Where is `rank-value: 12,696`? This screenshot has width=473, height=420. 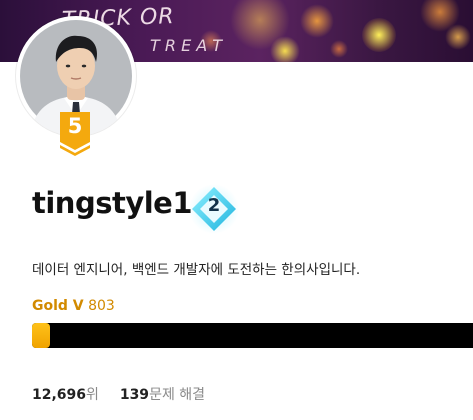
rank-value: 12,696 is located at coordinates (59, 395).